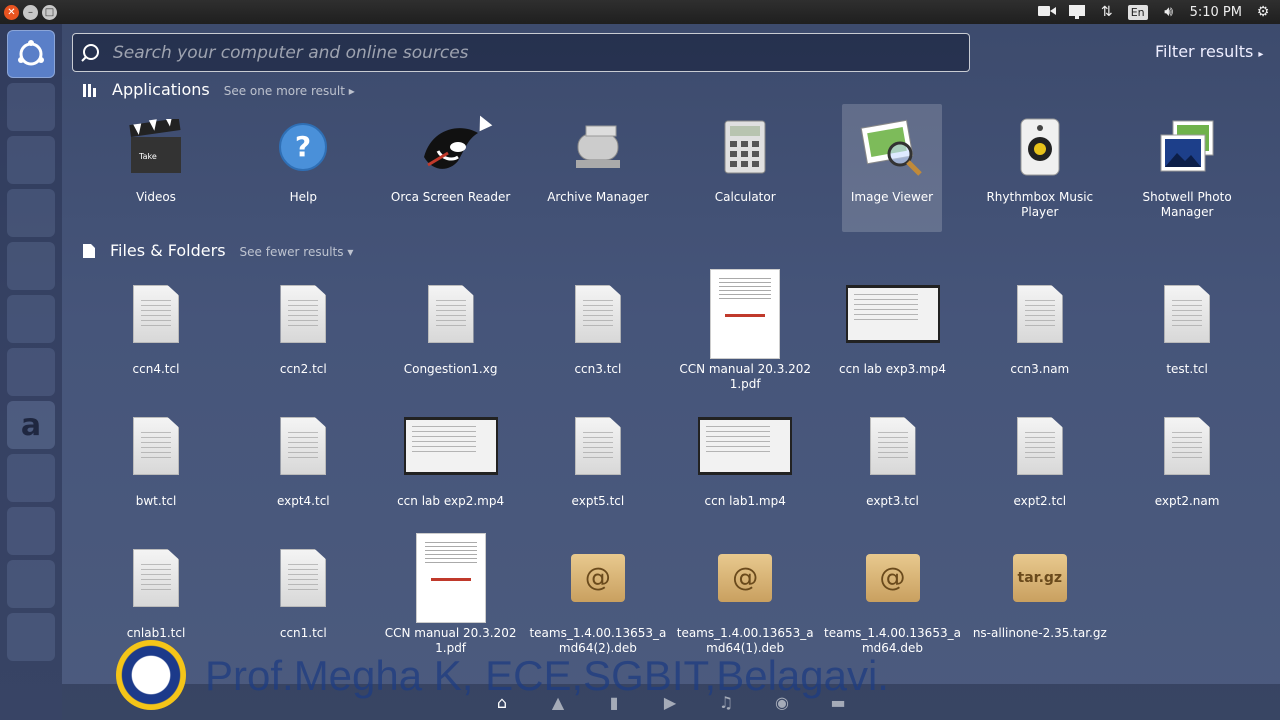  I want to click on app-label: Image Viewer, so click(892, 197).